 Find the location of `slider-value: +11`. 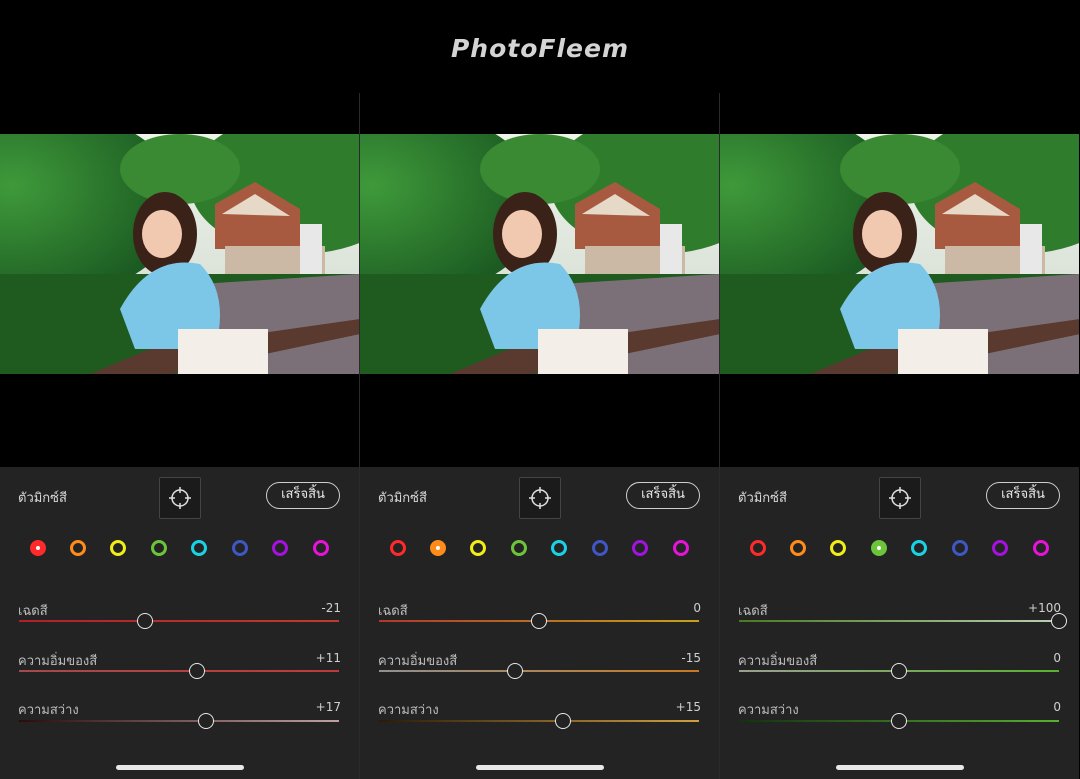

slider-value: +11 is located at coordinates (328, 658).